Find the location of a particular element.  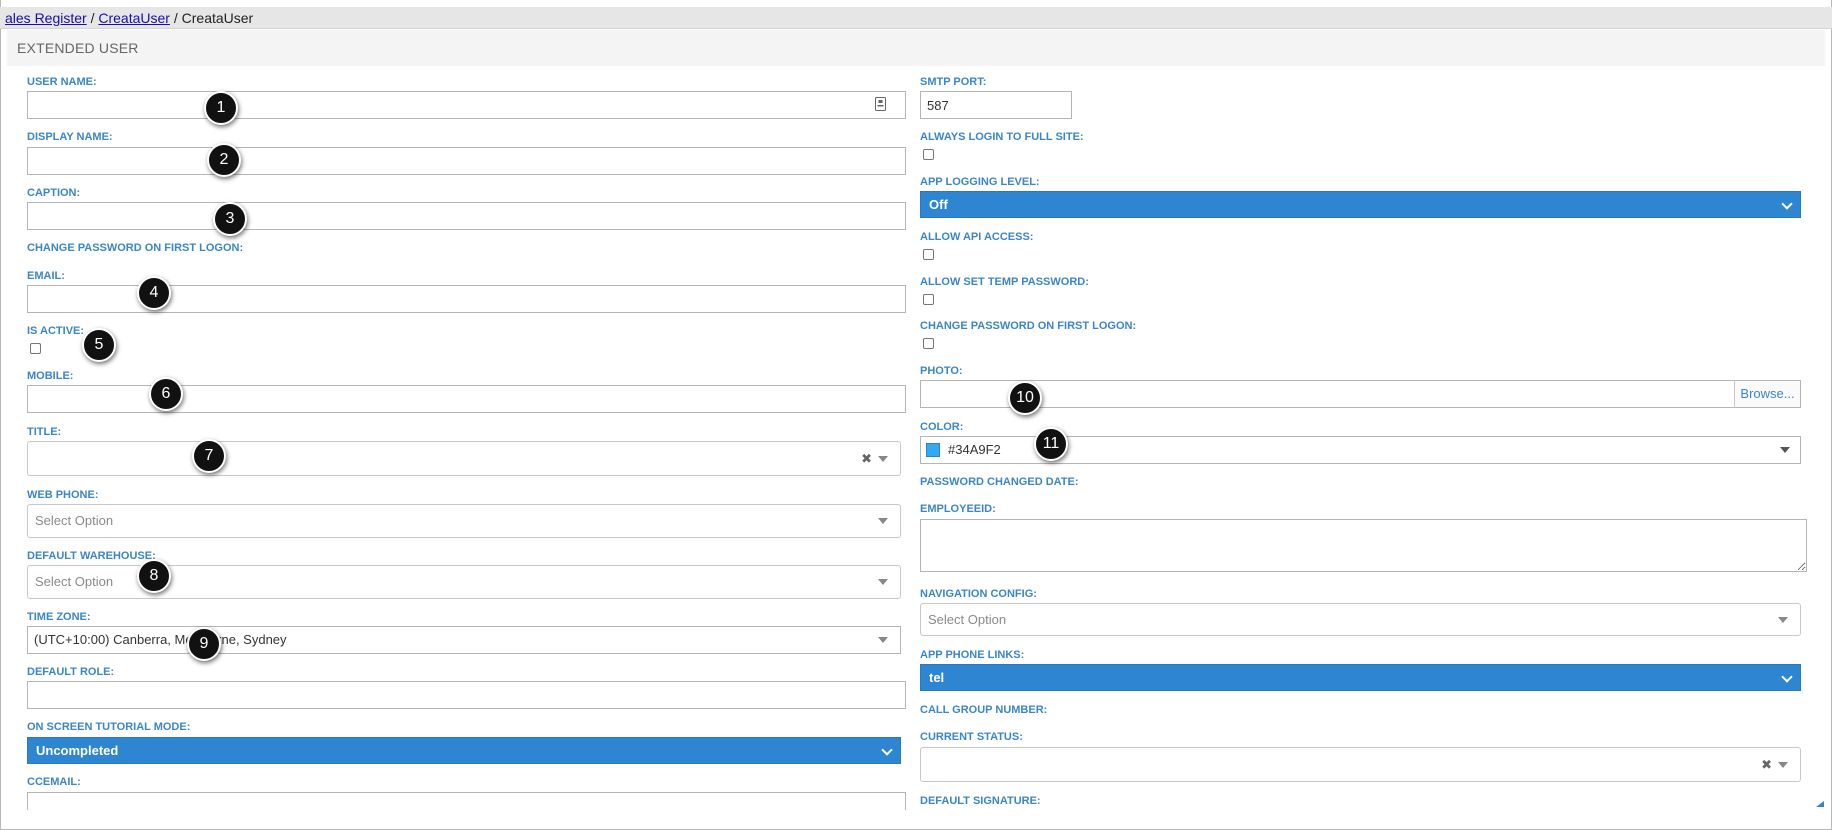

resize-handle-icon is located at coordinates (1820, 804).